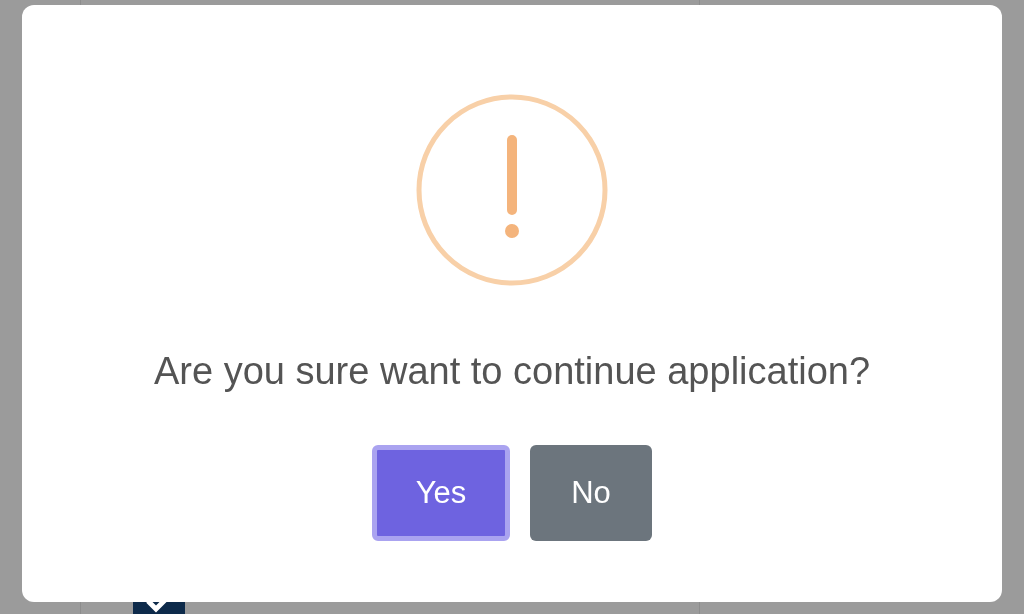 The width and height of the screenshot is (1024, 614). What do you see at coordinates (441, 493) in the screenshot?
I see `yes-button: Yes` at bounding box center [441, 493].